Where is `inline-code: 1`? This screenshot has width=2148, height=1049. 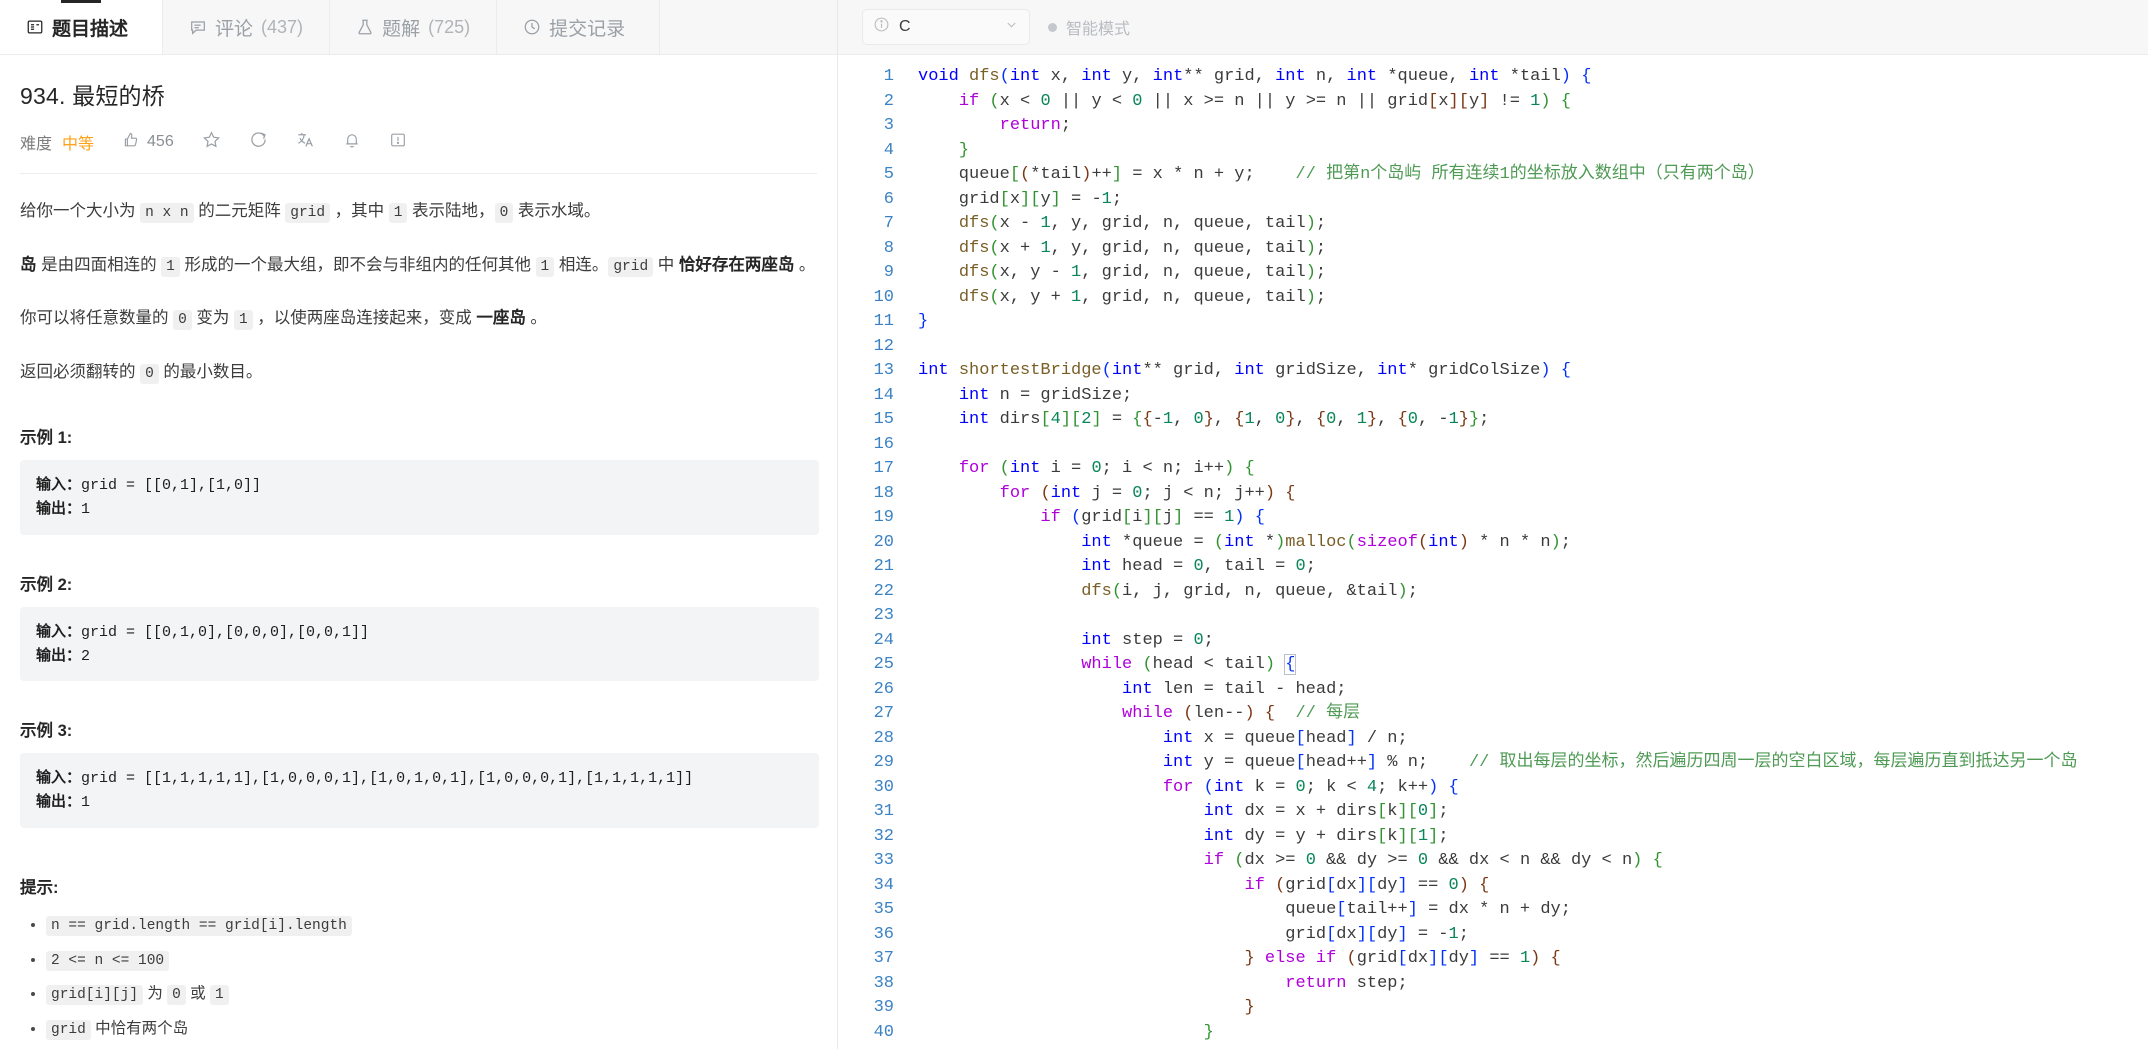
inline-code: 1 is located at coordinates (219, 995).